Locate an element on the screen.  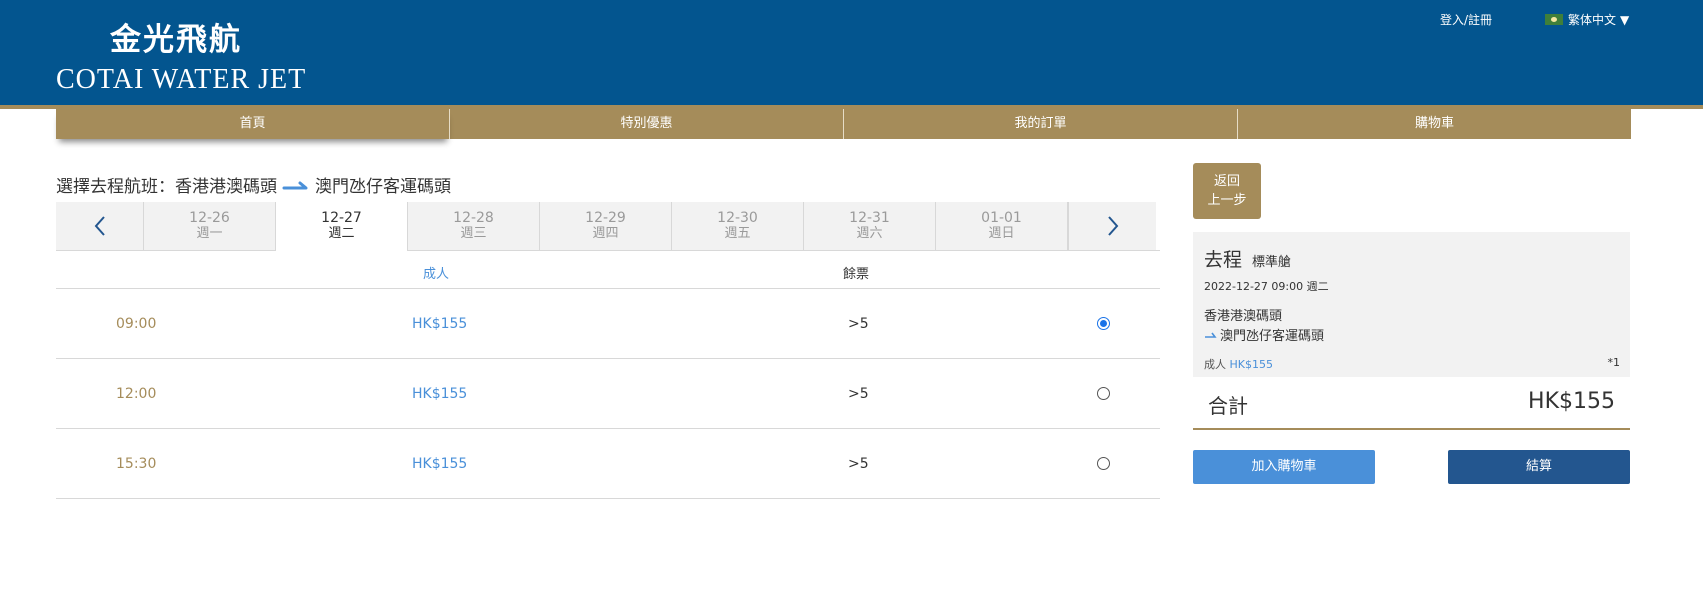
nav-my-orders: 我的訂單 is located at coordinates (1041, 124).